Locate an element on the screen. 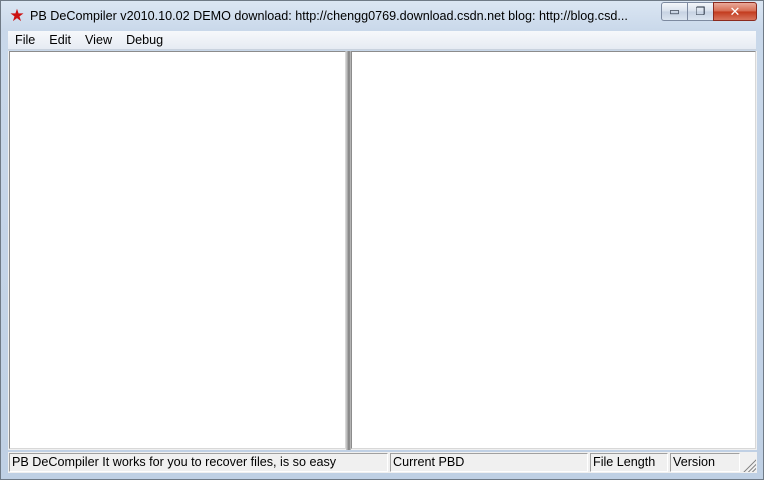 This screenshot has width=764, height=480. status-panel-version: Version is located at coordinates (705, 462).